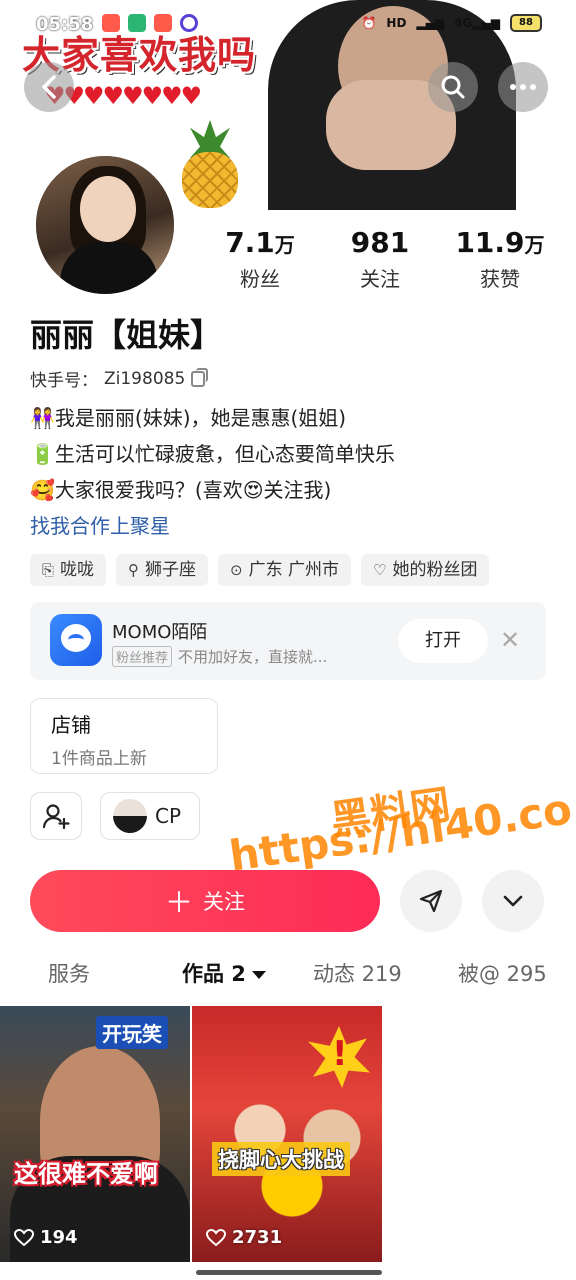  Describe the element at coordinates (76, 640) in the screenshot. I see `momo-logo-icon` at that location.